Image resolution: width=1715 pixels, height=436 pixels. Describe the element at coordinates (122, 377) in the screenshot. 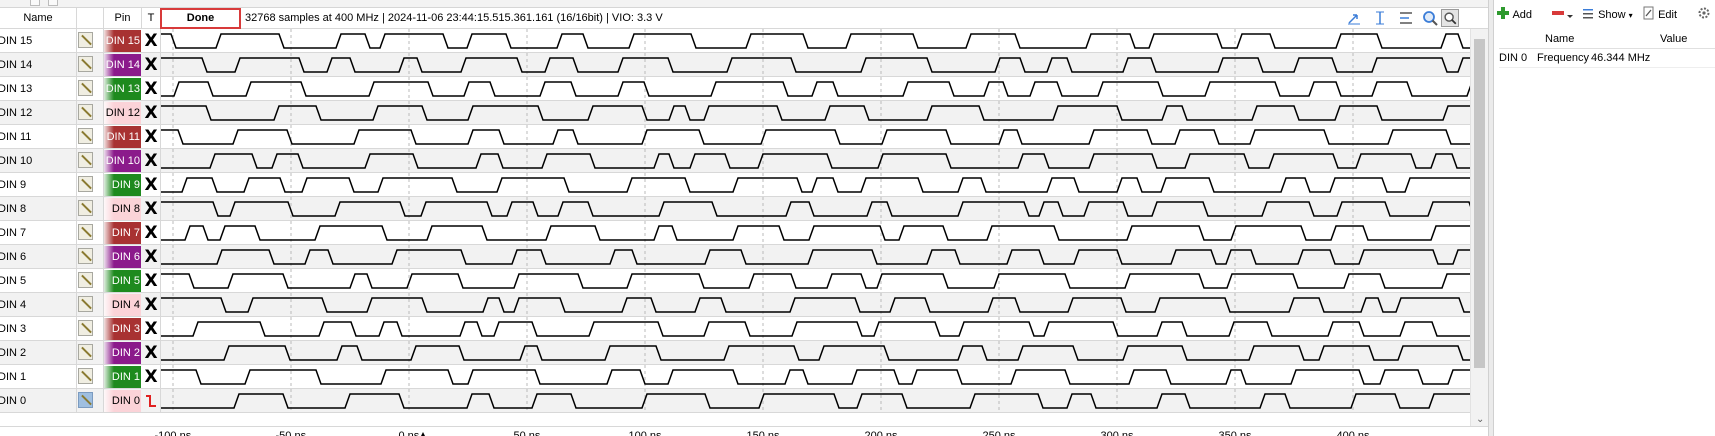

I see `pin-label: DIN 1` at that location.